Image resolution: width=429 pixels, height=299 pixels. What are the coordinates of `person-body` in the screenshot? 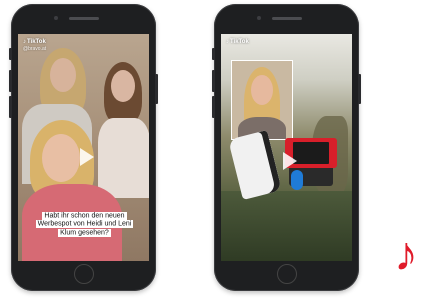 It's located at (123, 158).